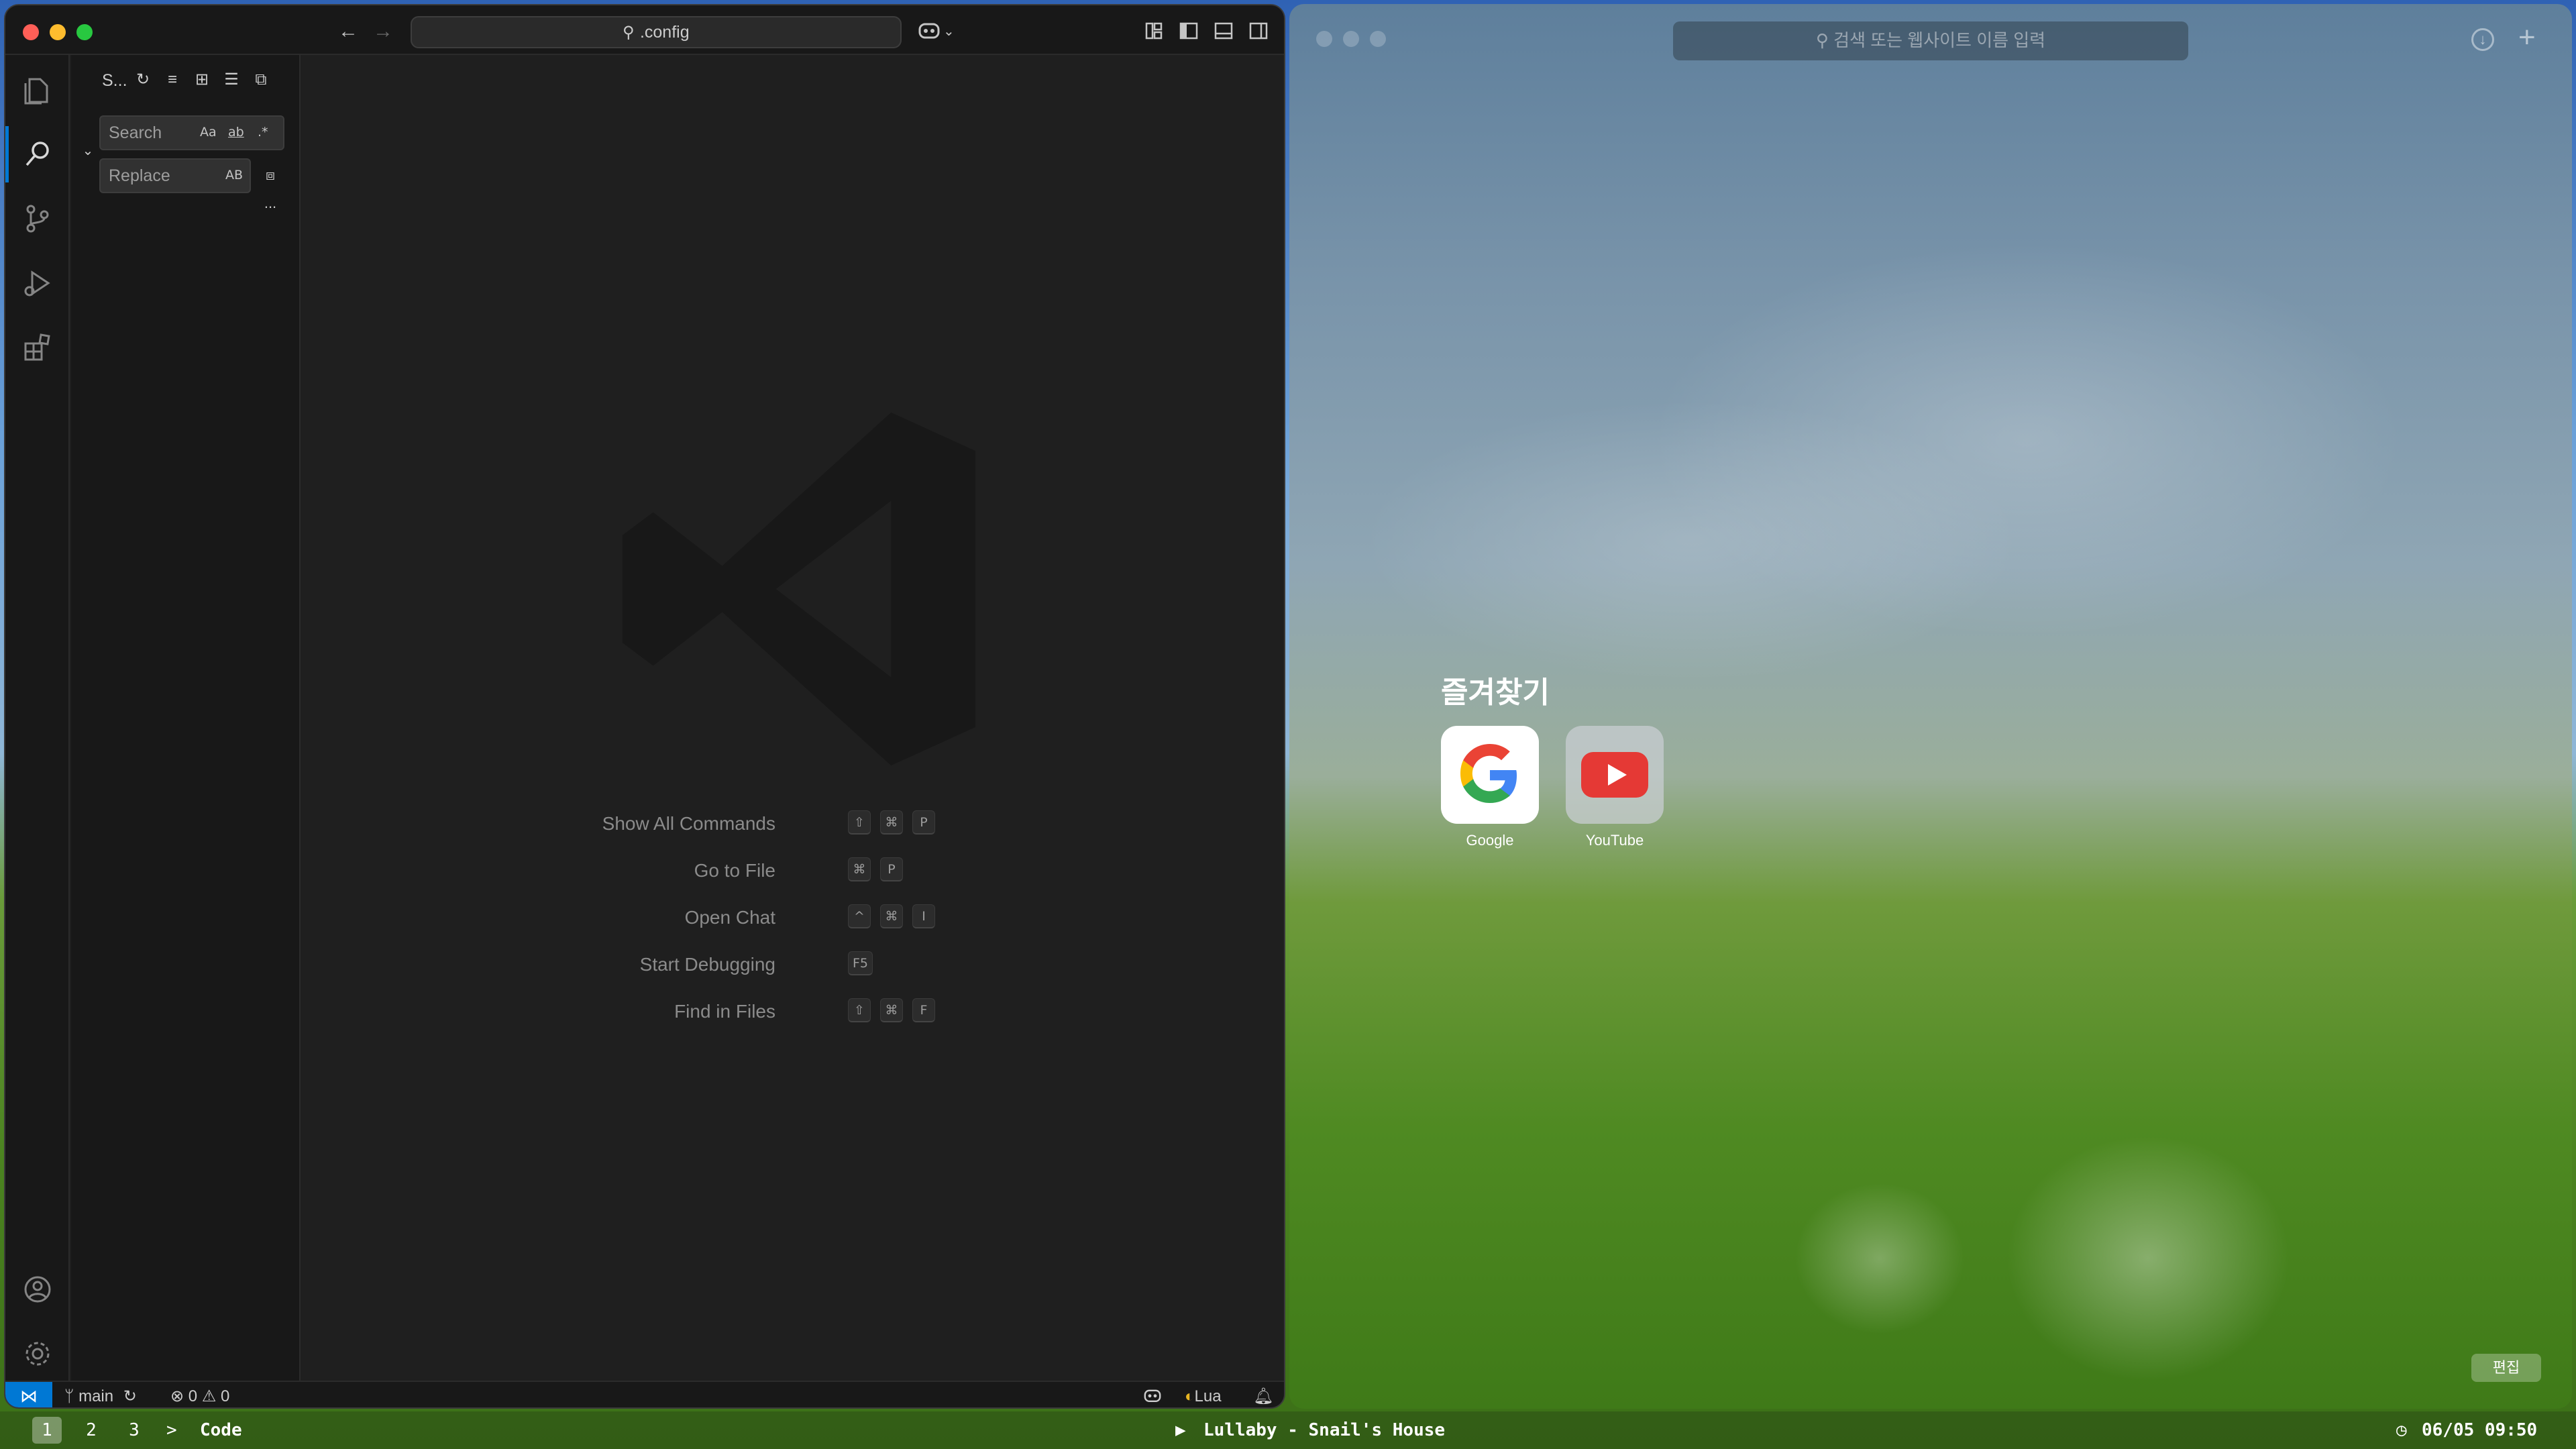 Image resolution: width=2576 pixels, height=1449 pixels. What do you see at coordinates (929, 32) in the screenshot?
I see `copilot-icon` at bounding box center [929, 32].